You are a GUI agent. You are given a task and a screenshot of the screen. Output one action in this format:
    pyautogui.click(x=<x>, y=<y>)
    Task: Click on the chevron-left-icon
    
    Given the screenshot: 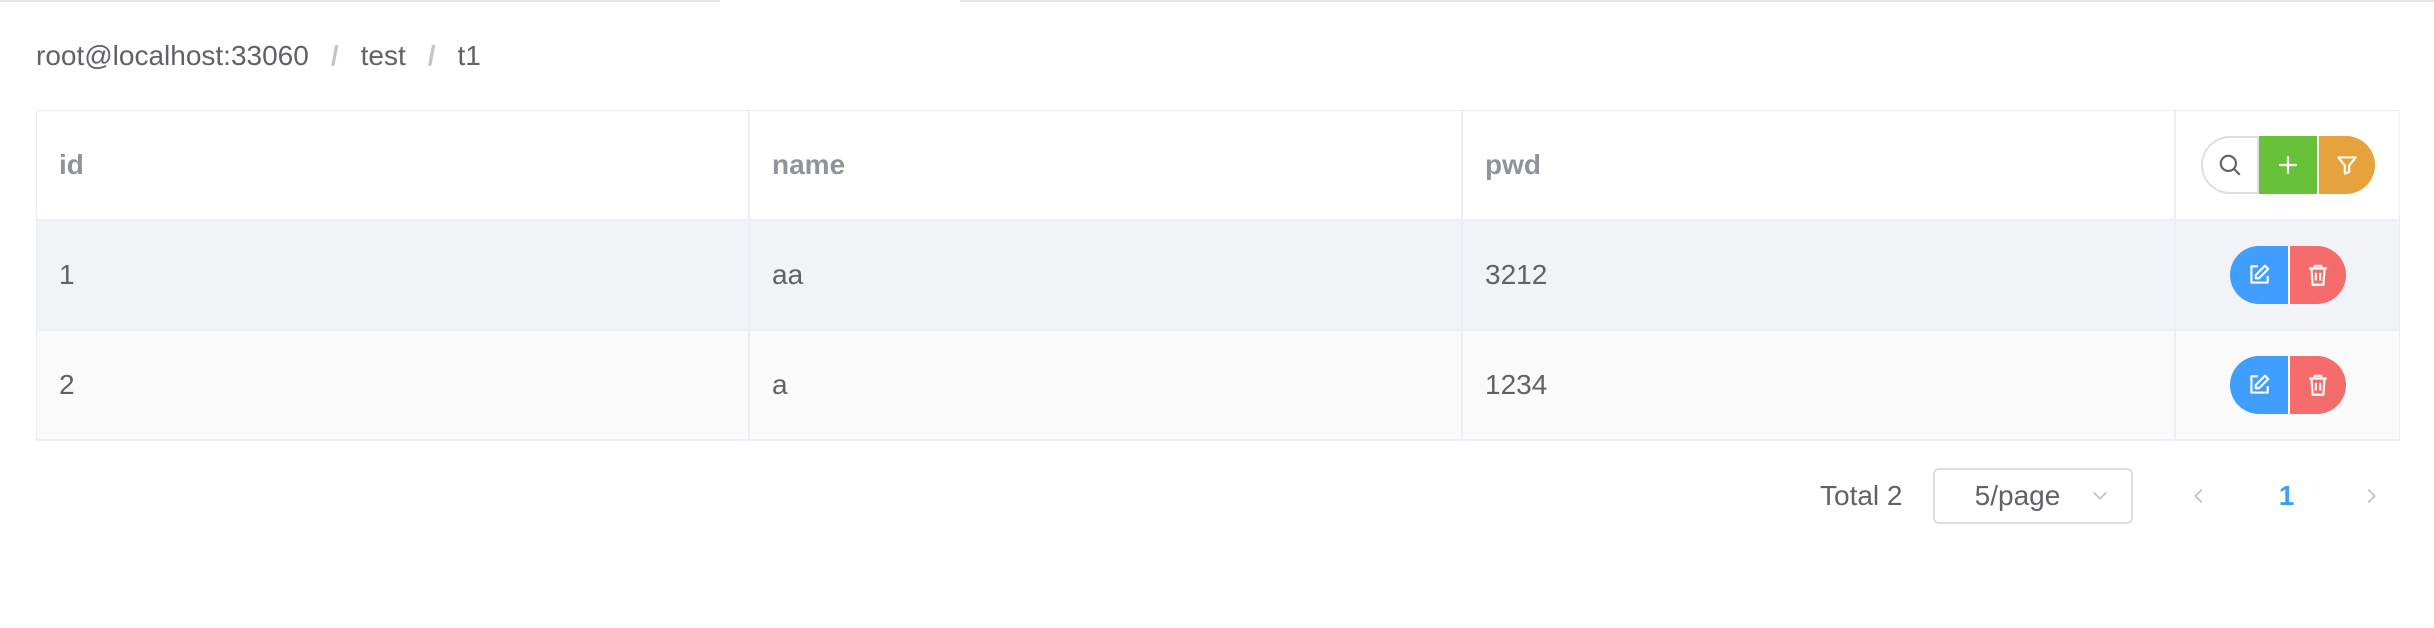 What is the action you would take?
    pyautogui.click(x=2197, y=496)
    